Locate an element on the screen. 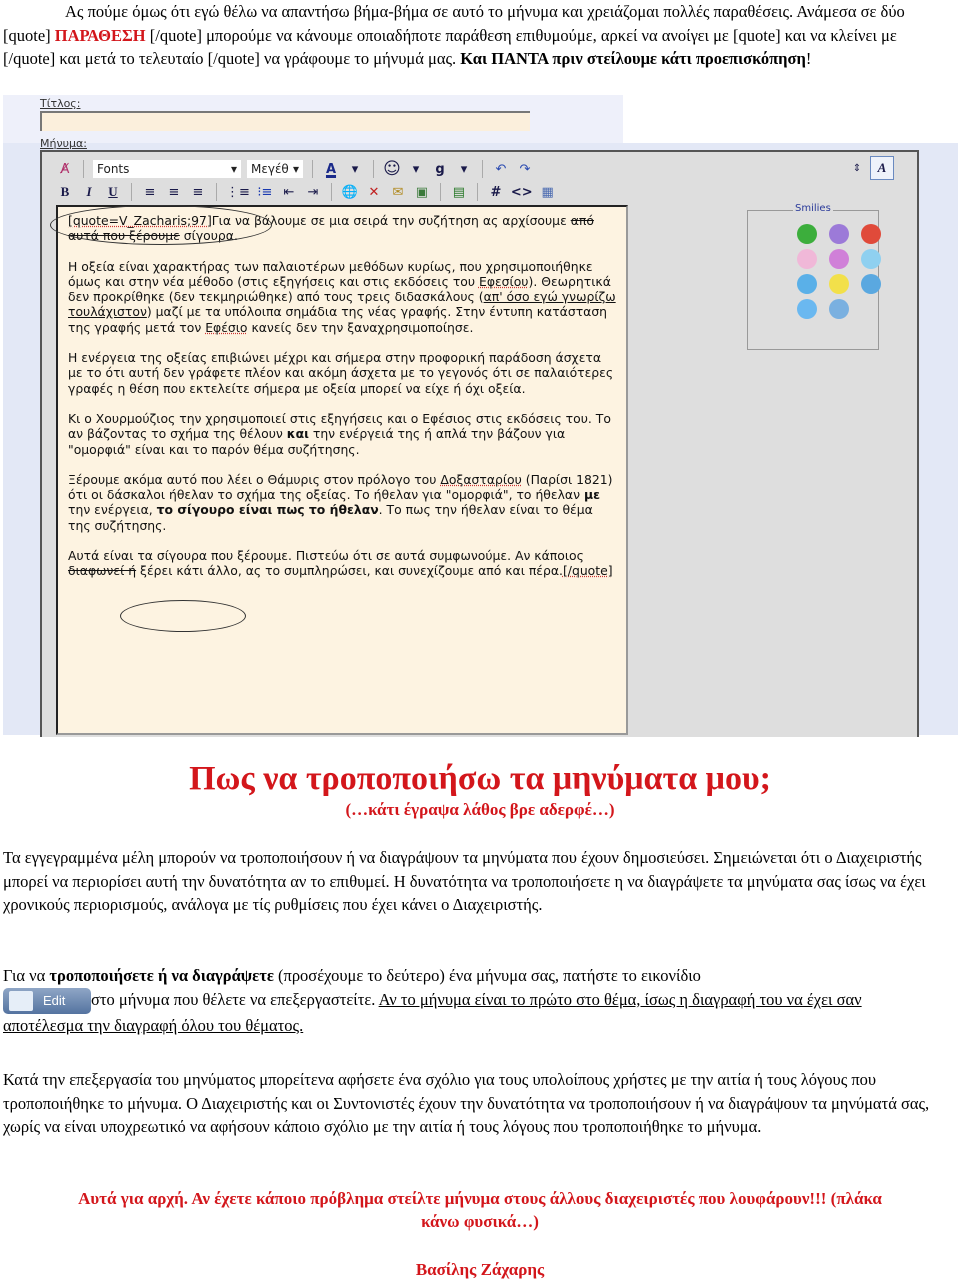 The image size is (960, 1285). intro-end: ! is located at coordinates (808, 58).